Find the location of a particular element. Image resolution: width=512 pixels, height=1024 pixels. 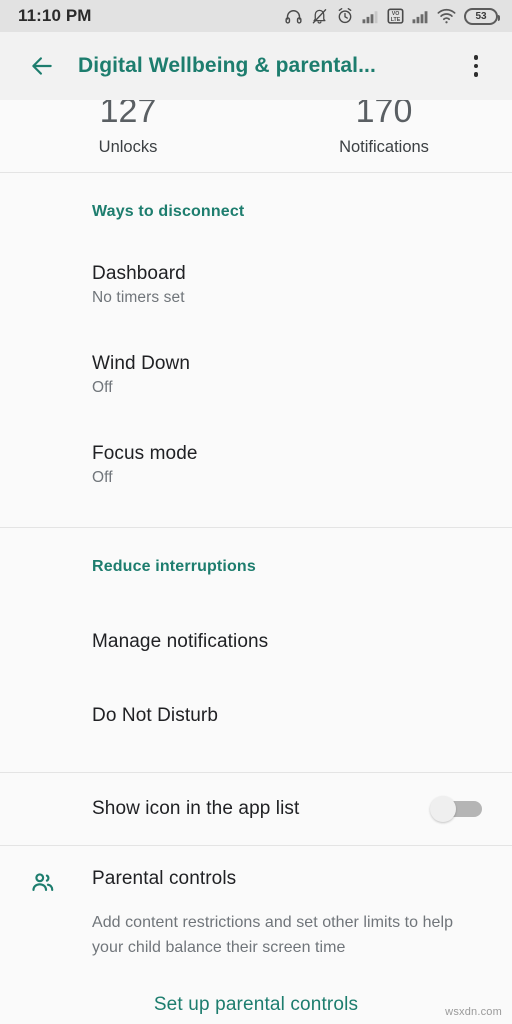

stat-notifications-label: Notifications is located at coordinates (384, 147).